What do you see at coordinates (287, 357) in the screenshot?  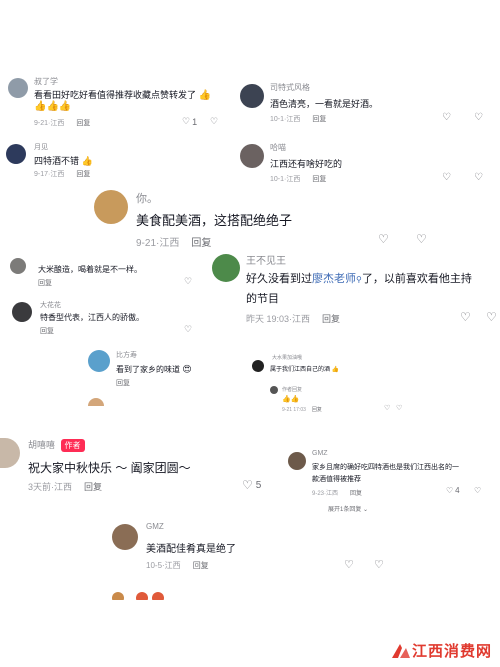 I see `commenter-name: 大水果加油哦` at bounding box center [287, 357].